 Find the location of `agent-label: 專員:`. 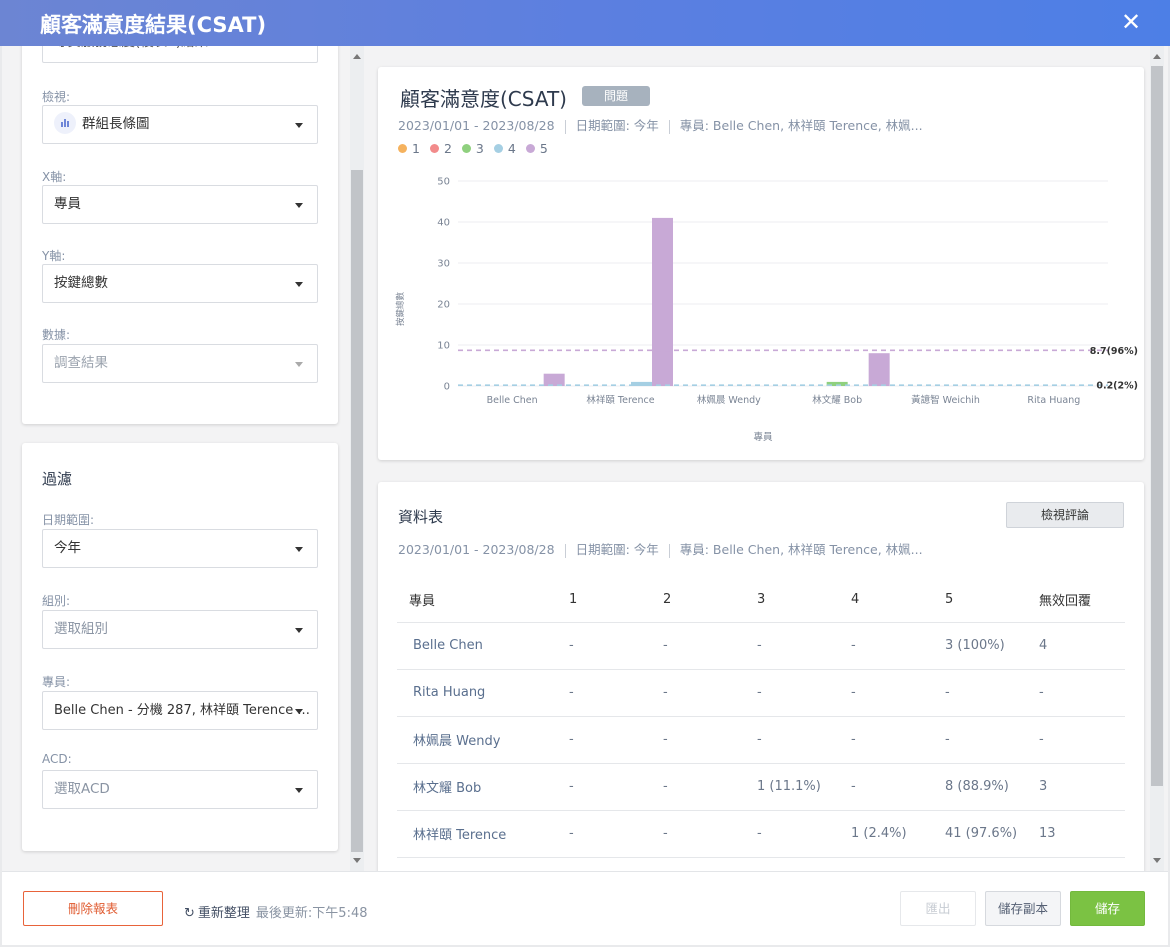

agent-label: 專員: is located at coordinates (56, 682).